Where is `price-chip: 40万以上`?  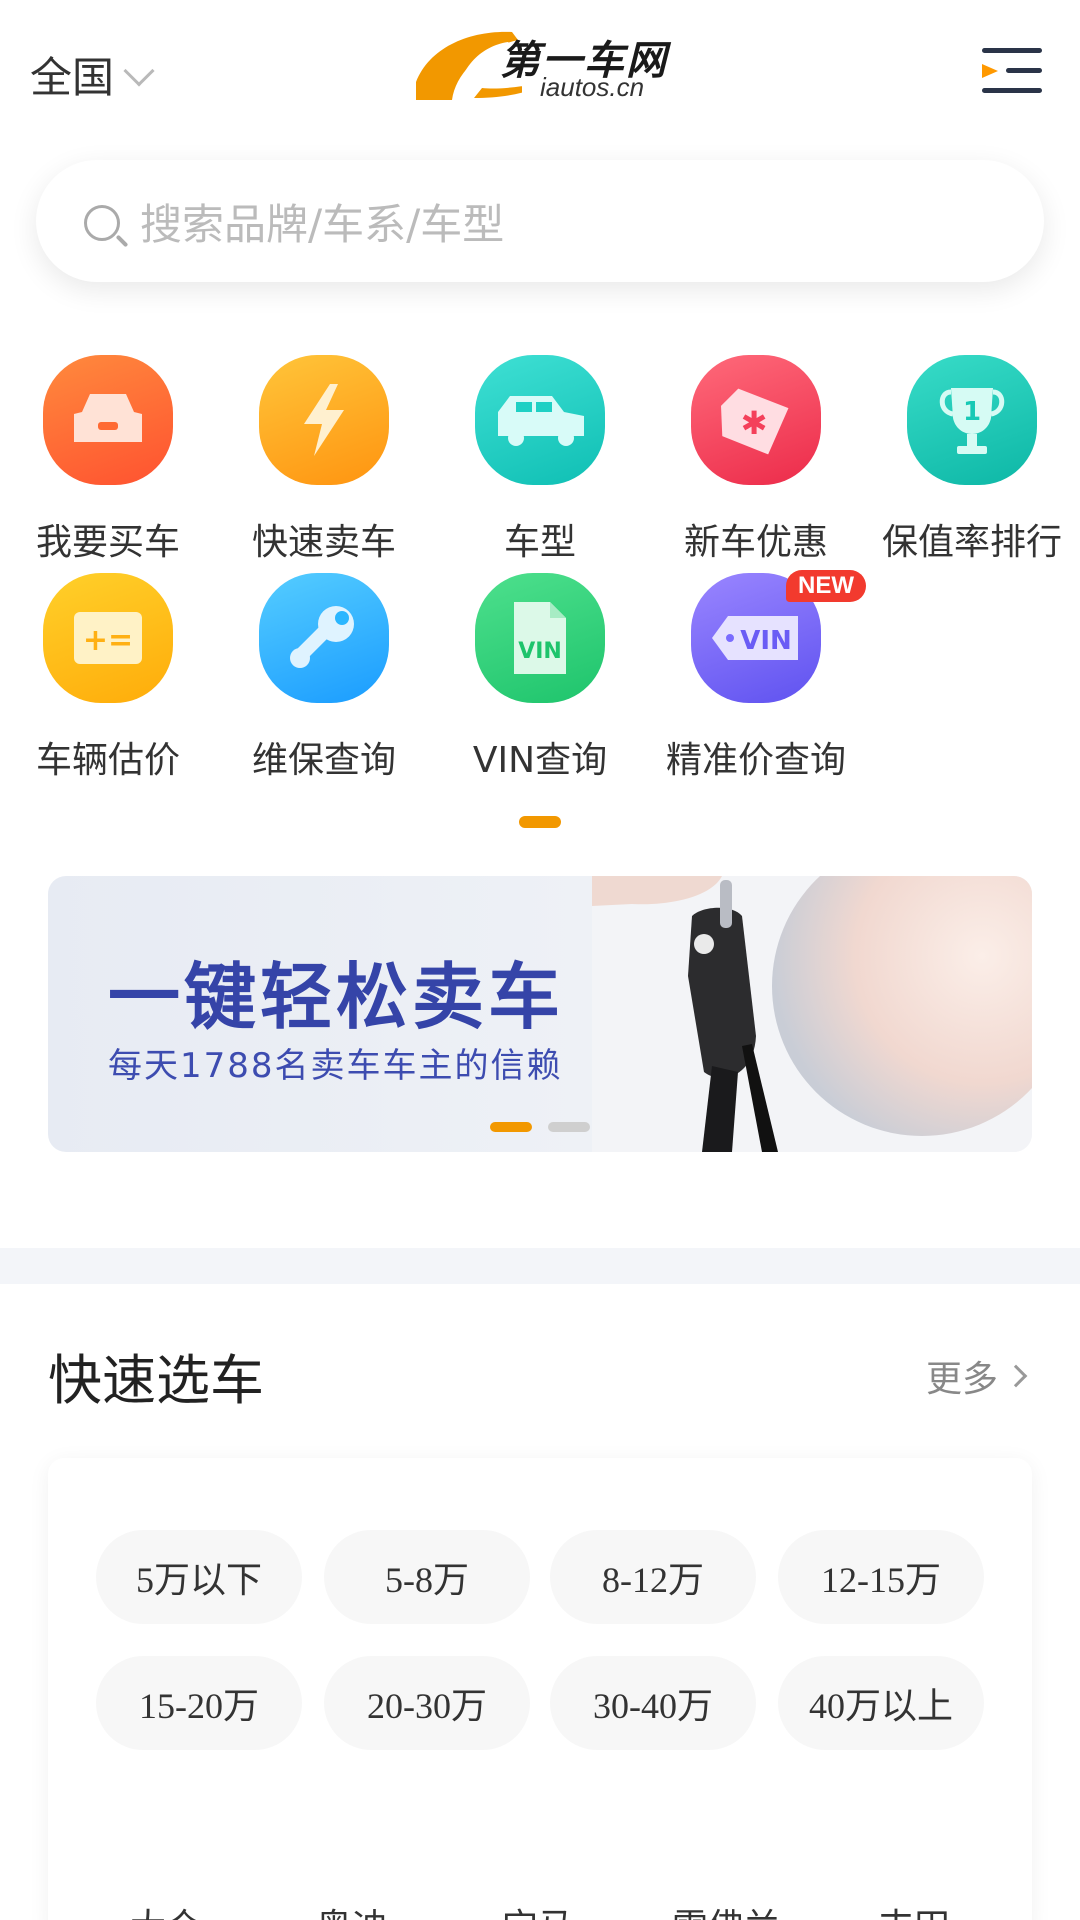 price-chip: 40万以上 is located at coordinates (881, 1703).